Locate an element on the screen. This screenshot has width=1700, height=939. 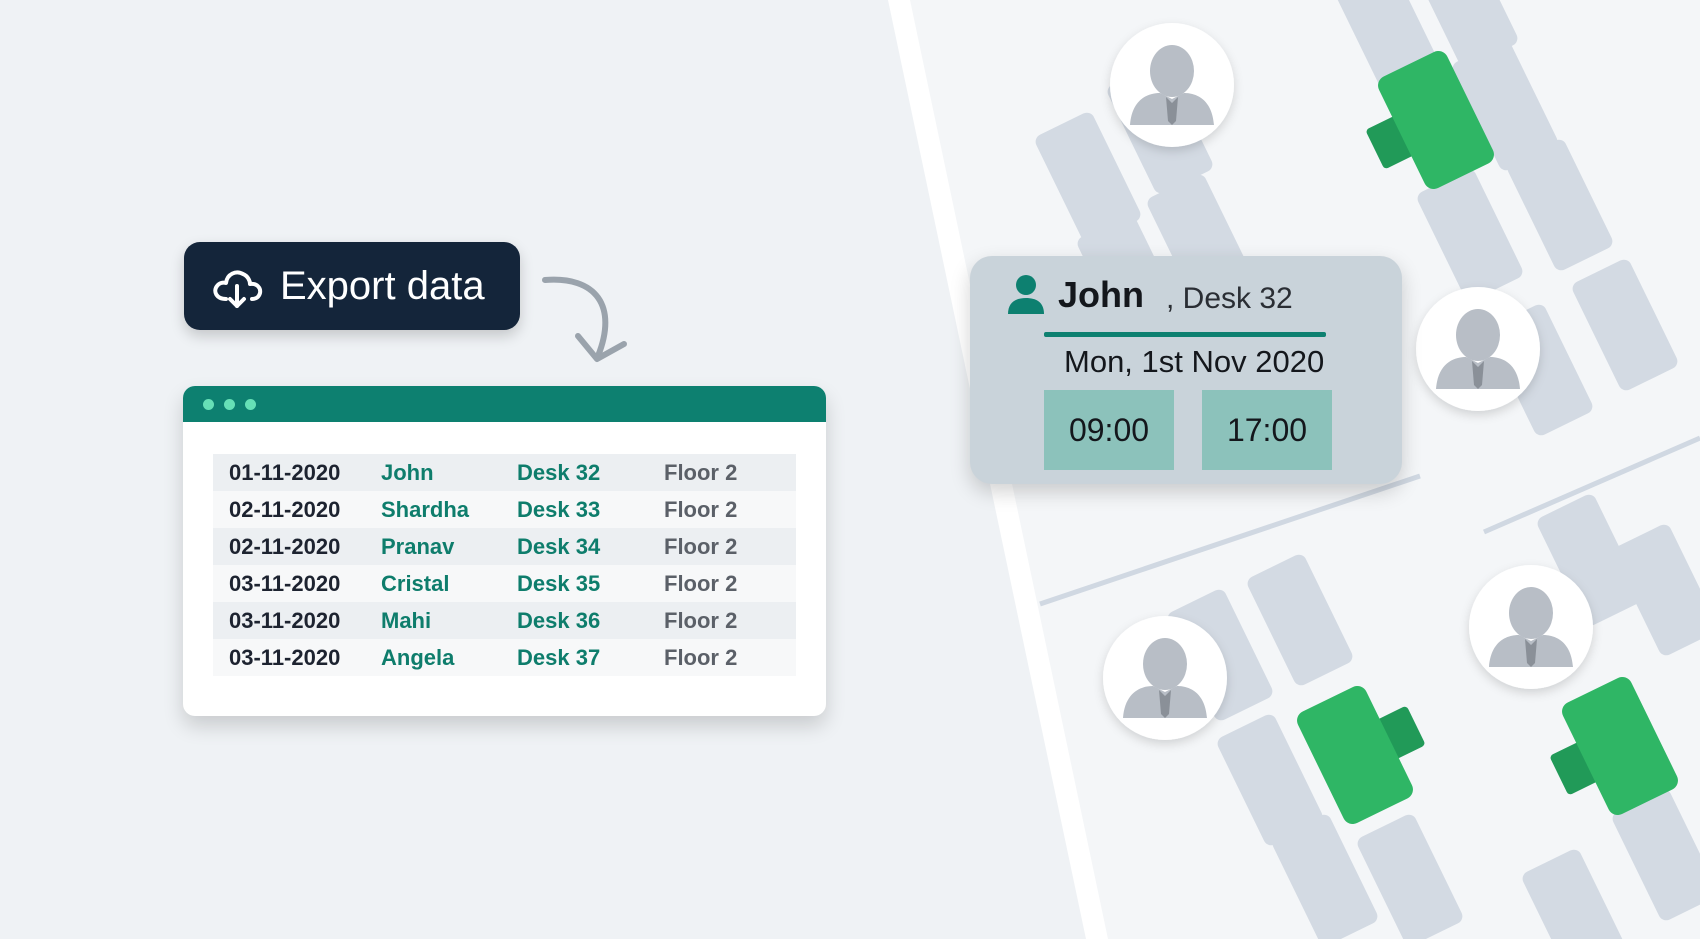
curved-arrow-icon is located at coordinates (575, 317).